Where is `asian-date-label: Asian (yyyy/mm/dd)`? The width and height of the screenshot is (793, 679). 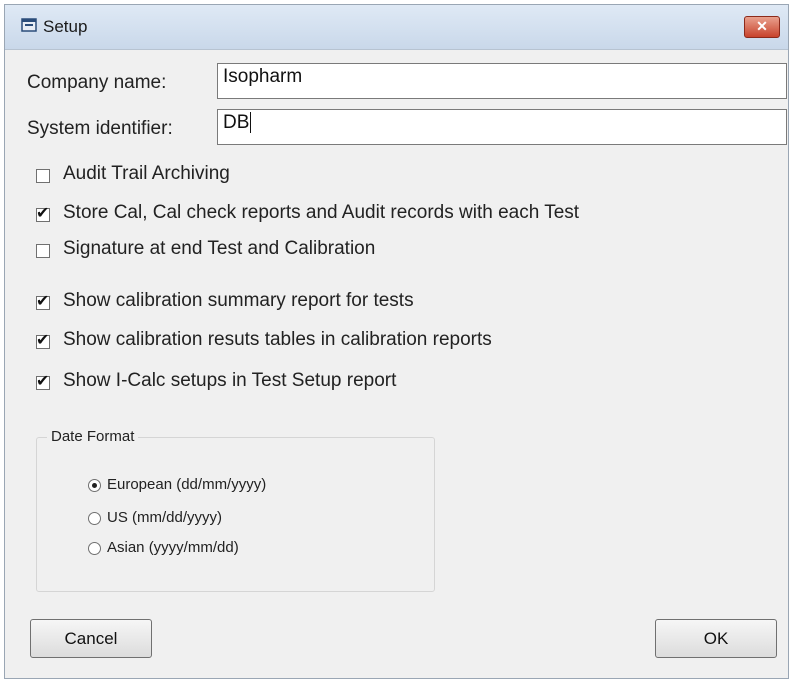
asian-date-label: Asian (yyyy/mm/dd) is located at coordinates (173, 547).